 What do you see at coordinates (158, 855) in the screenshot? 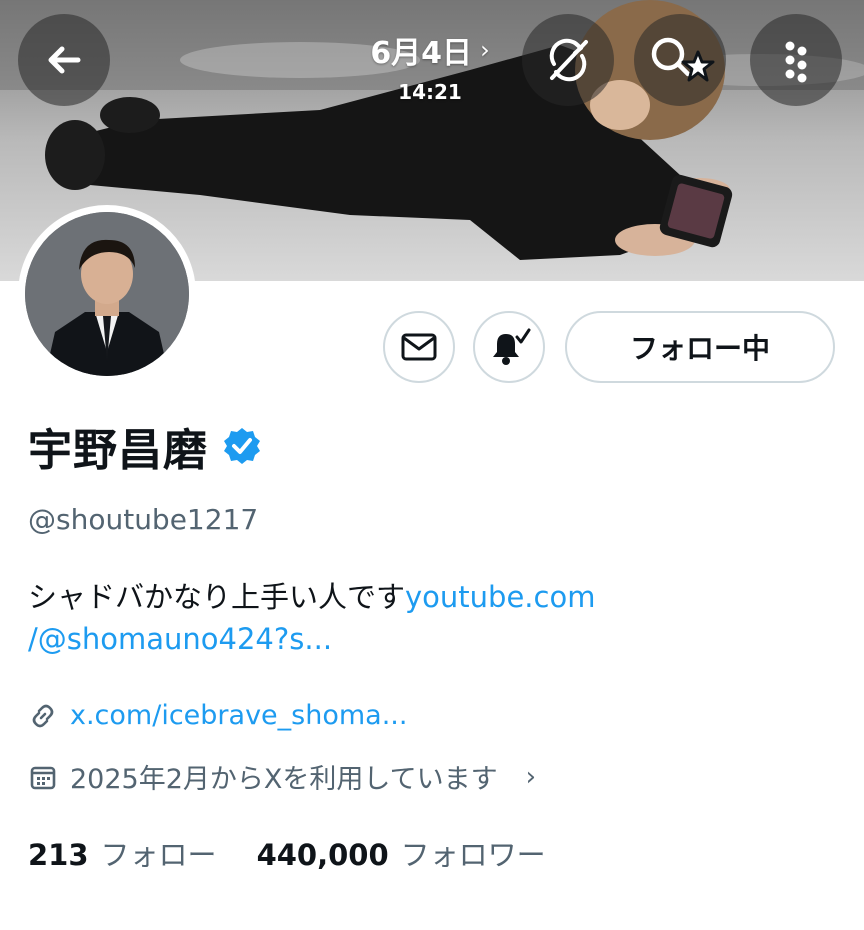
I see `following-label: フォロー` at bounding box center [158, 855].